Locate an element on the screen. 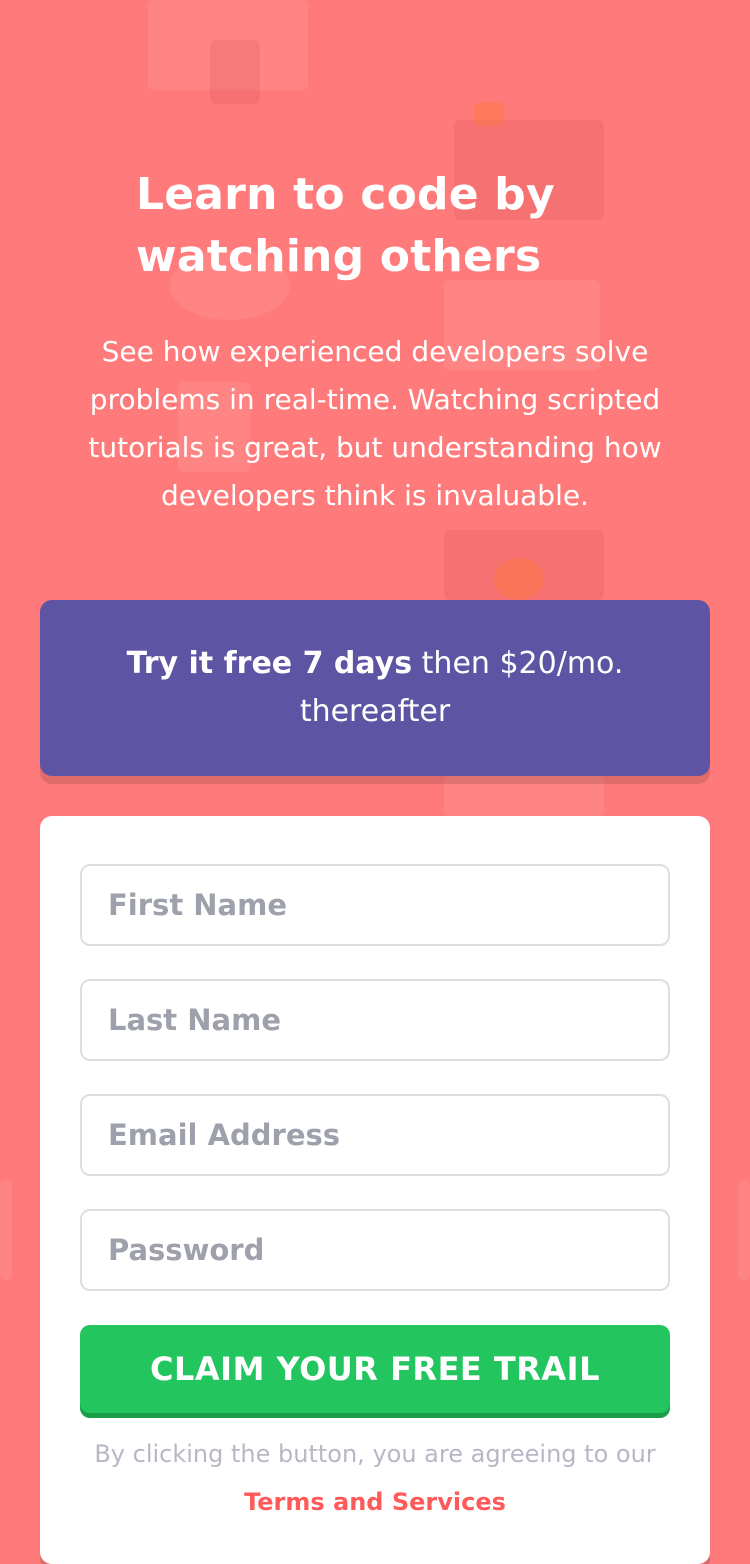 The height and width of the screenshot is (1564, 750). password-input is located at coordinates (375, 1250).